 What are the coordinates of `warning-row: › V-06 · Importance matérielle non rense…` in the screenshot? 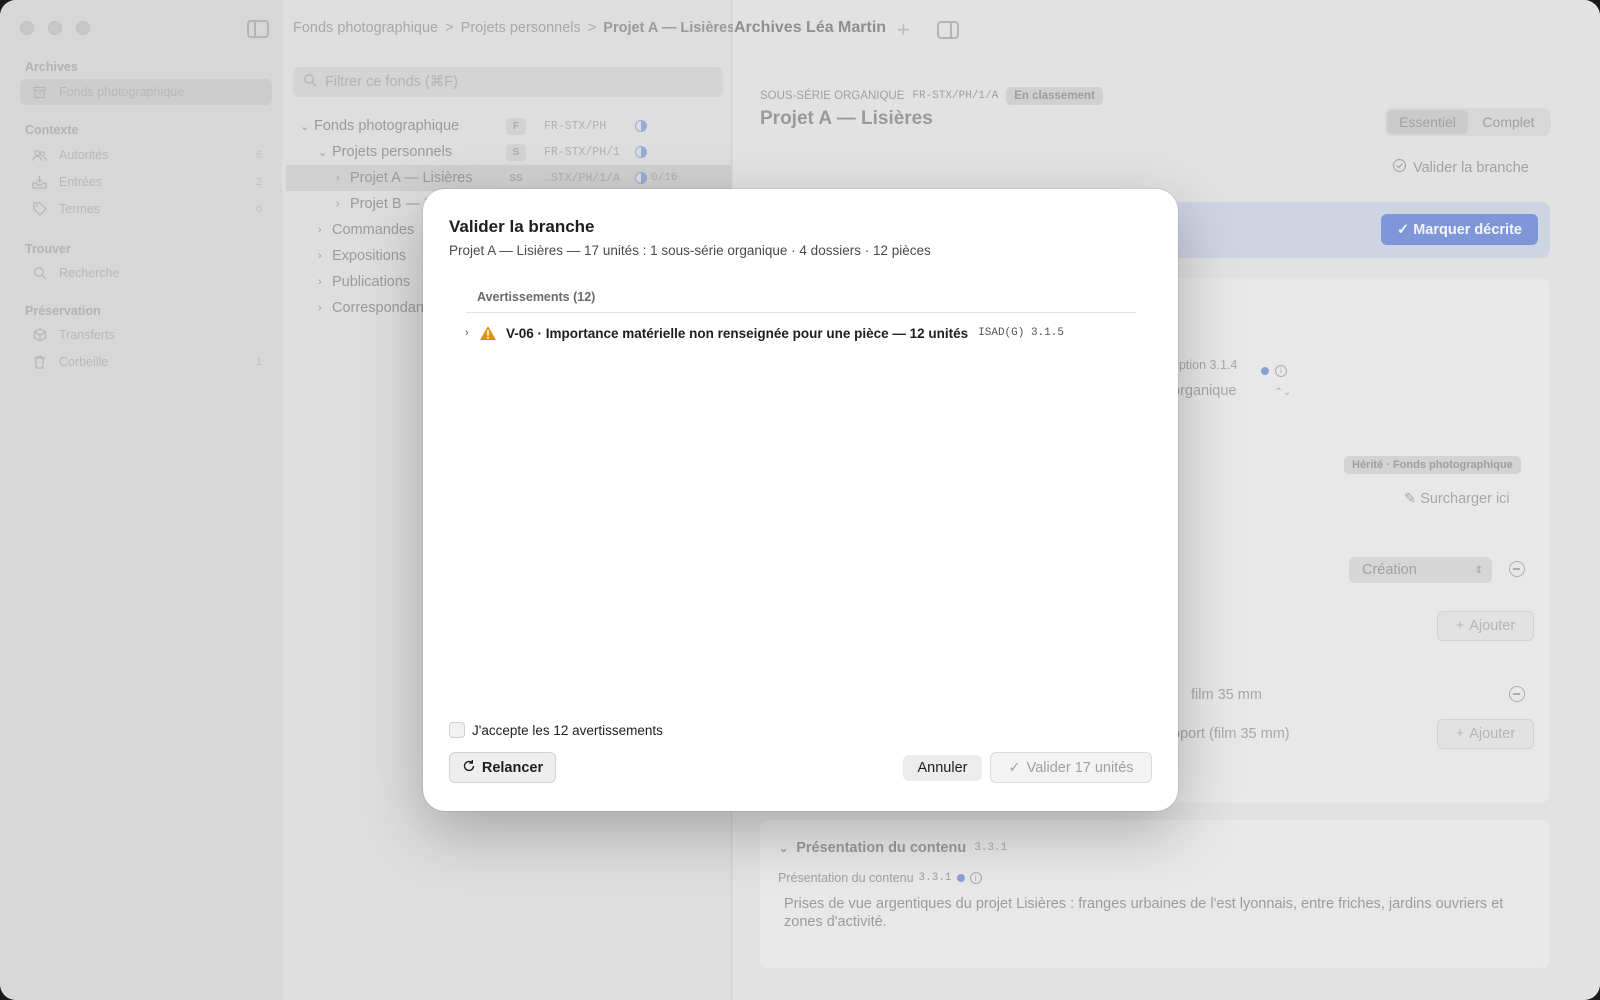 It's located at (800, 333).